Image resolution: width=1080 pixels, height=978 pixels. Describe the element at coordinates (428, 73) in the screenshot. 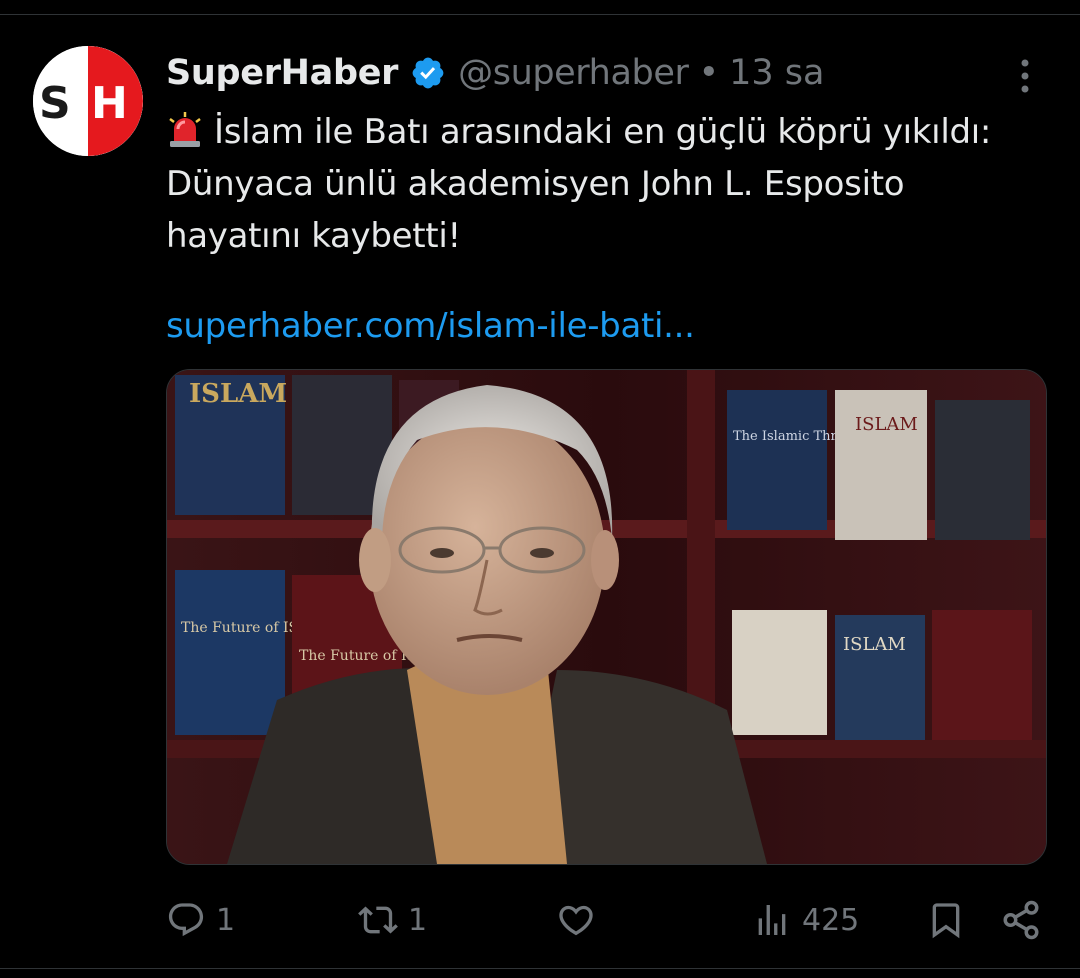

I see `verified-badge-icon` at that location.